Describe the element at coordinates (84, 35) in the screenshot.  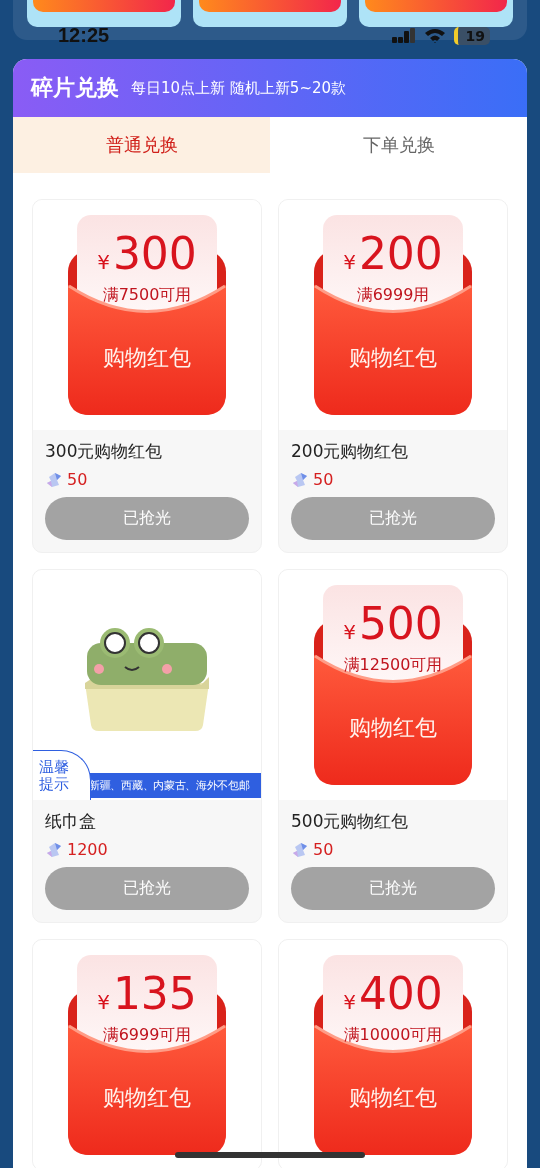
I see `status-time: 12:25` at that location.